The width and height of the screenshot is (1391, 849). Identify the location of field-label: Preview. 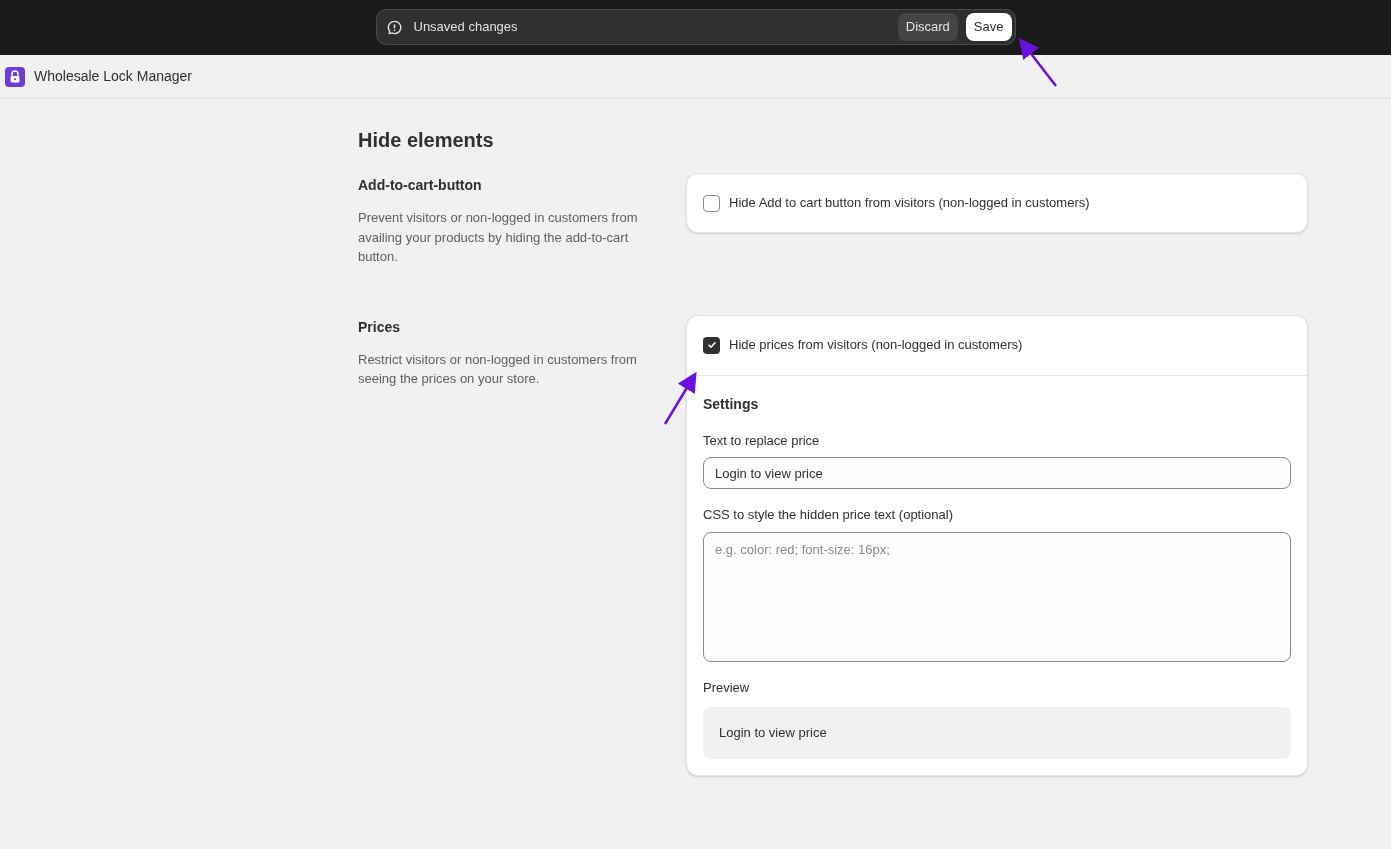
(727, 687).